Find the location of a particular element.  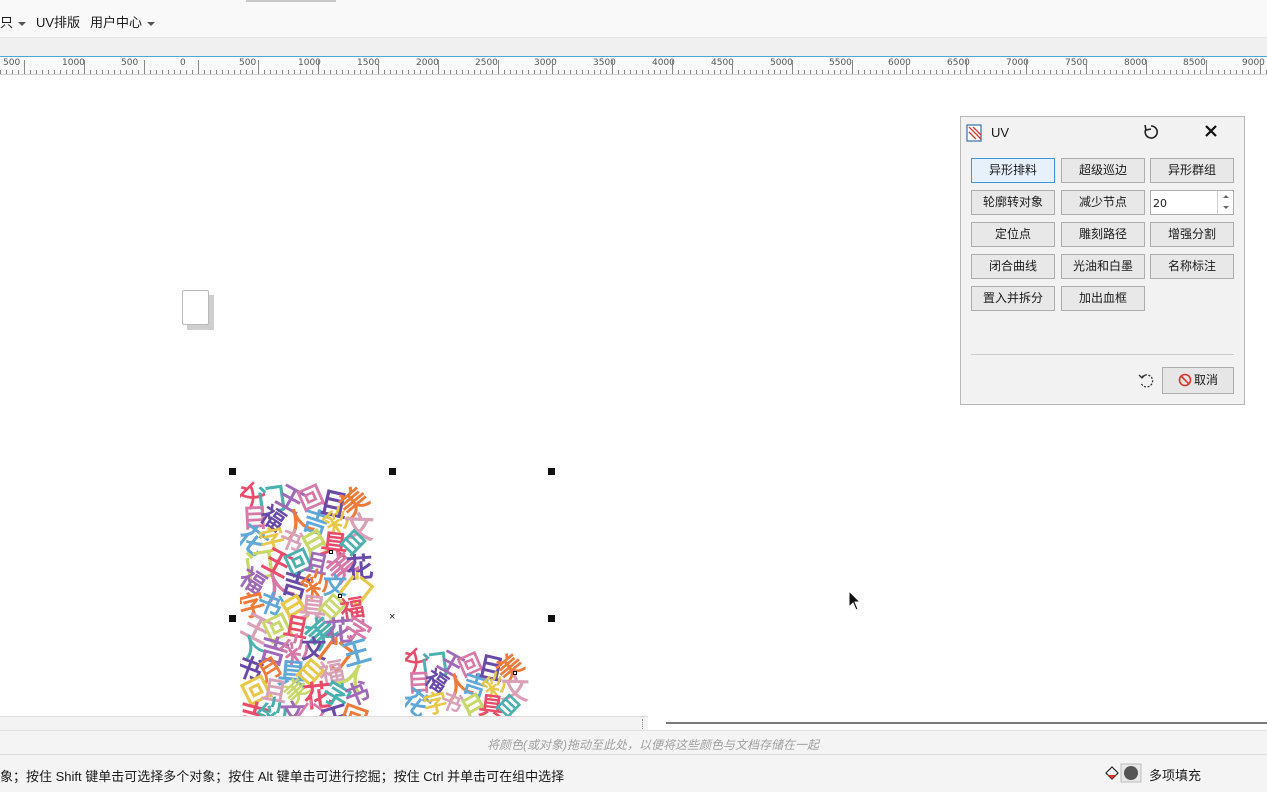

selection-handle-middle-right is located at coordinates (551, 618).